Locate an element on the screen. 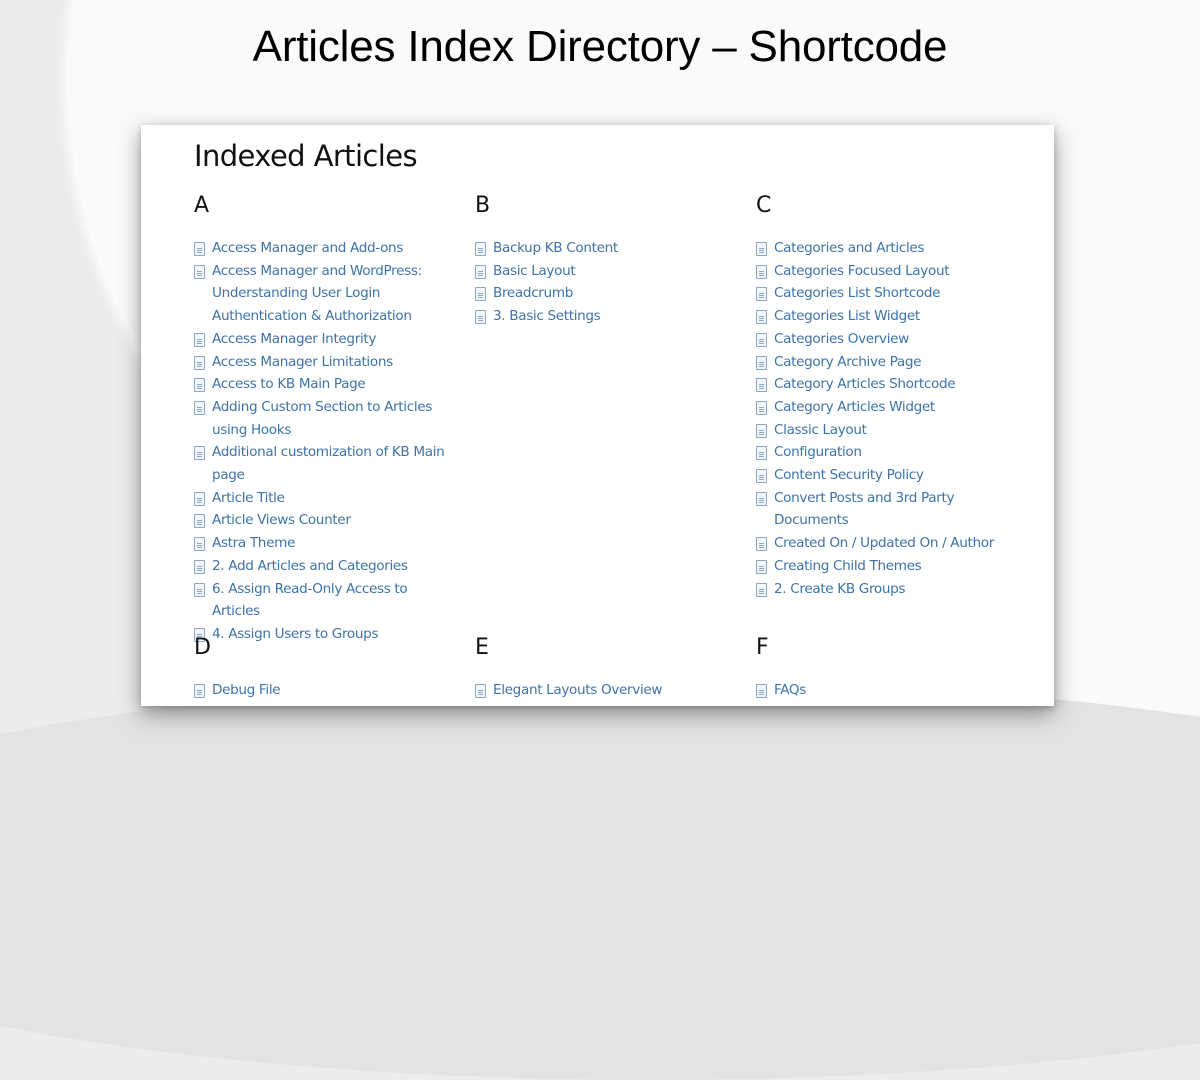 This screenshot has width=1200, height=1080. article-link: Access Manager and Add-ons is located at coordinates (325, 248).